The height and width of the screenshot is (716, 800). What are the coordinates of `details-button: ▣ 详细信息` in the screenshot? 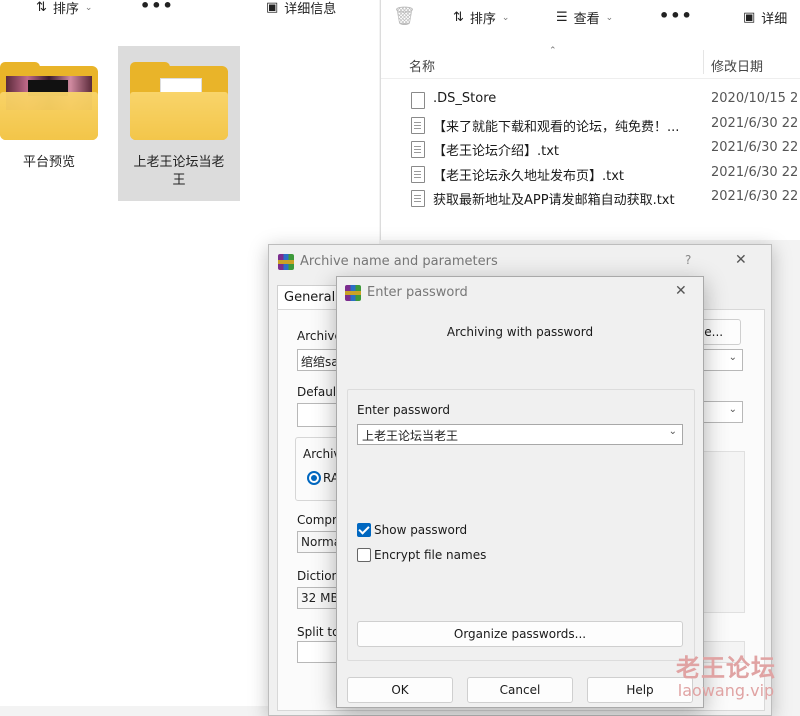 It's located at (301, 8).